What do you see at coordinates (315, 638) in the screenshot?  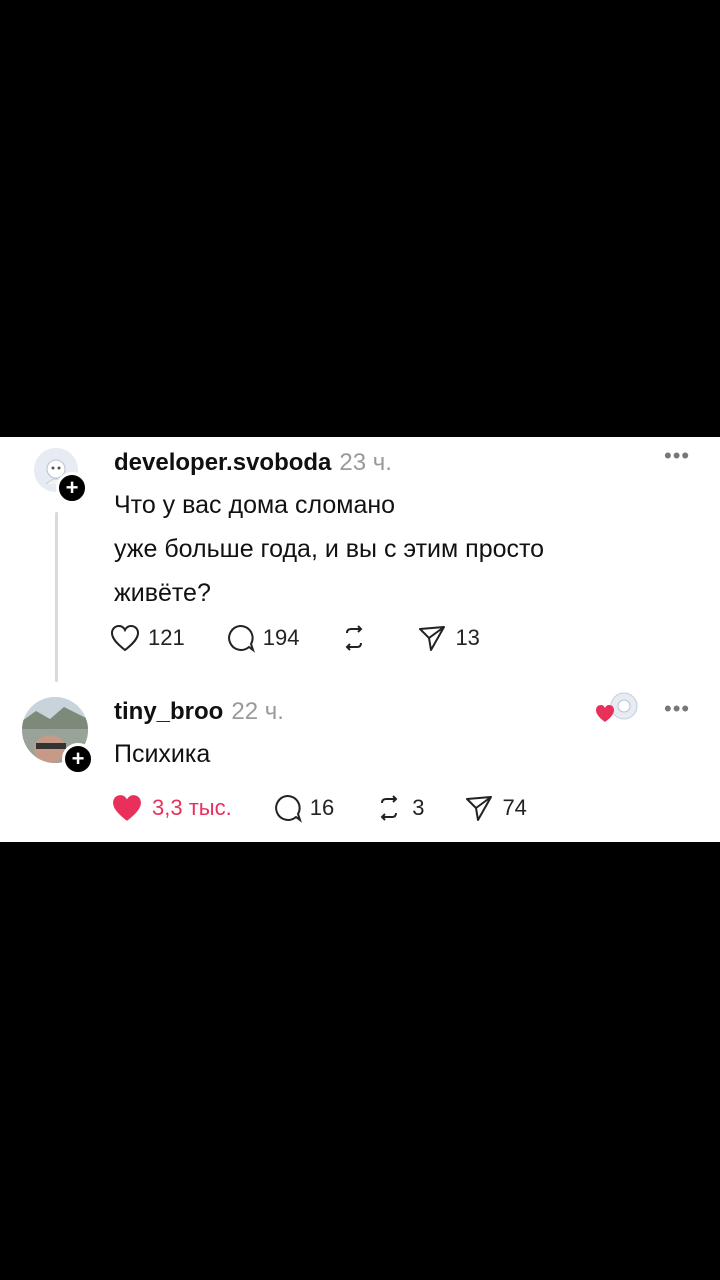 I see `post-actions: 121 194 13` at bounding box center [315, 638].